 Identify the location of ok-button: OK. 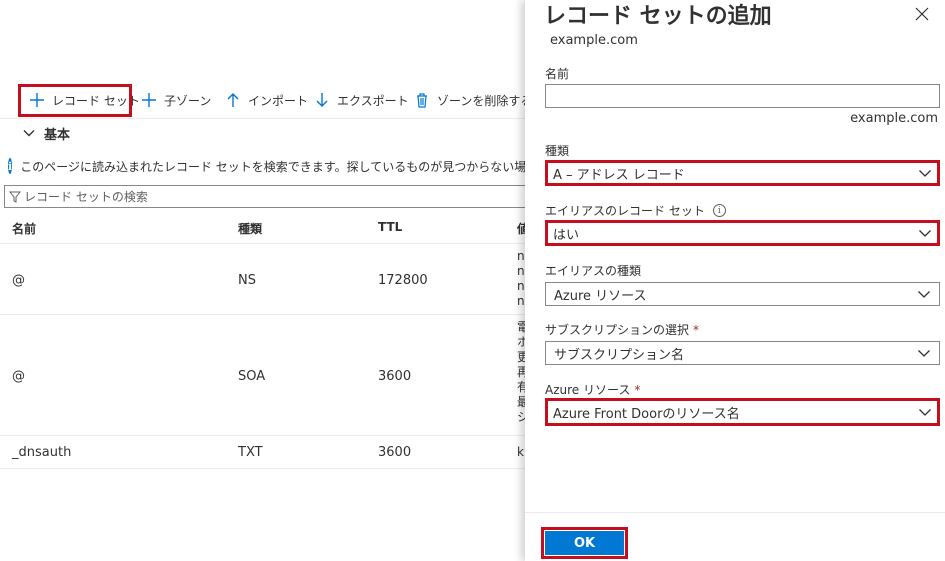
(584, 543).